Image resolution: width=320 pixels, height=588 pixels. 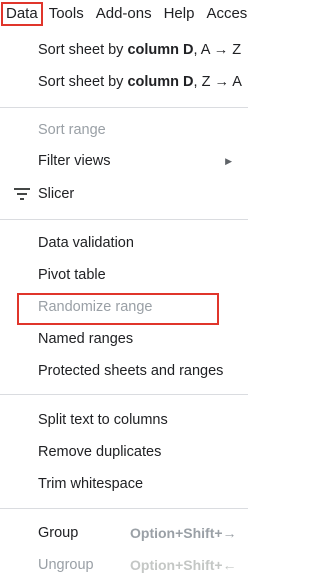 I want to click on group-shortcut: Option+Shift+→, so click(x=183, y=533).